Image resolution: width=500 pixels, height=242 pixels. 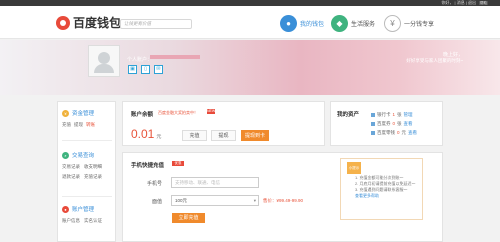 I want to click on section-title-text: 资金管理, so click(x=83, y=114).